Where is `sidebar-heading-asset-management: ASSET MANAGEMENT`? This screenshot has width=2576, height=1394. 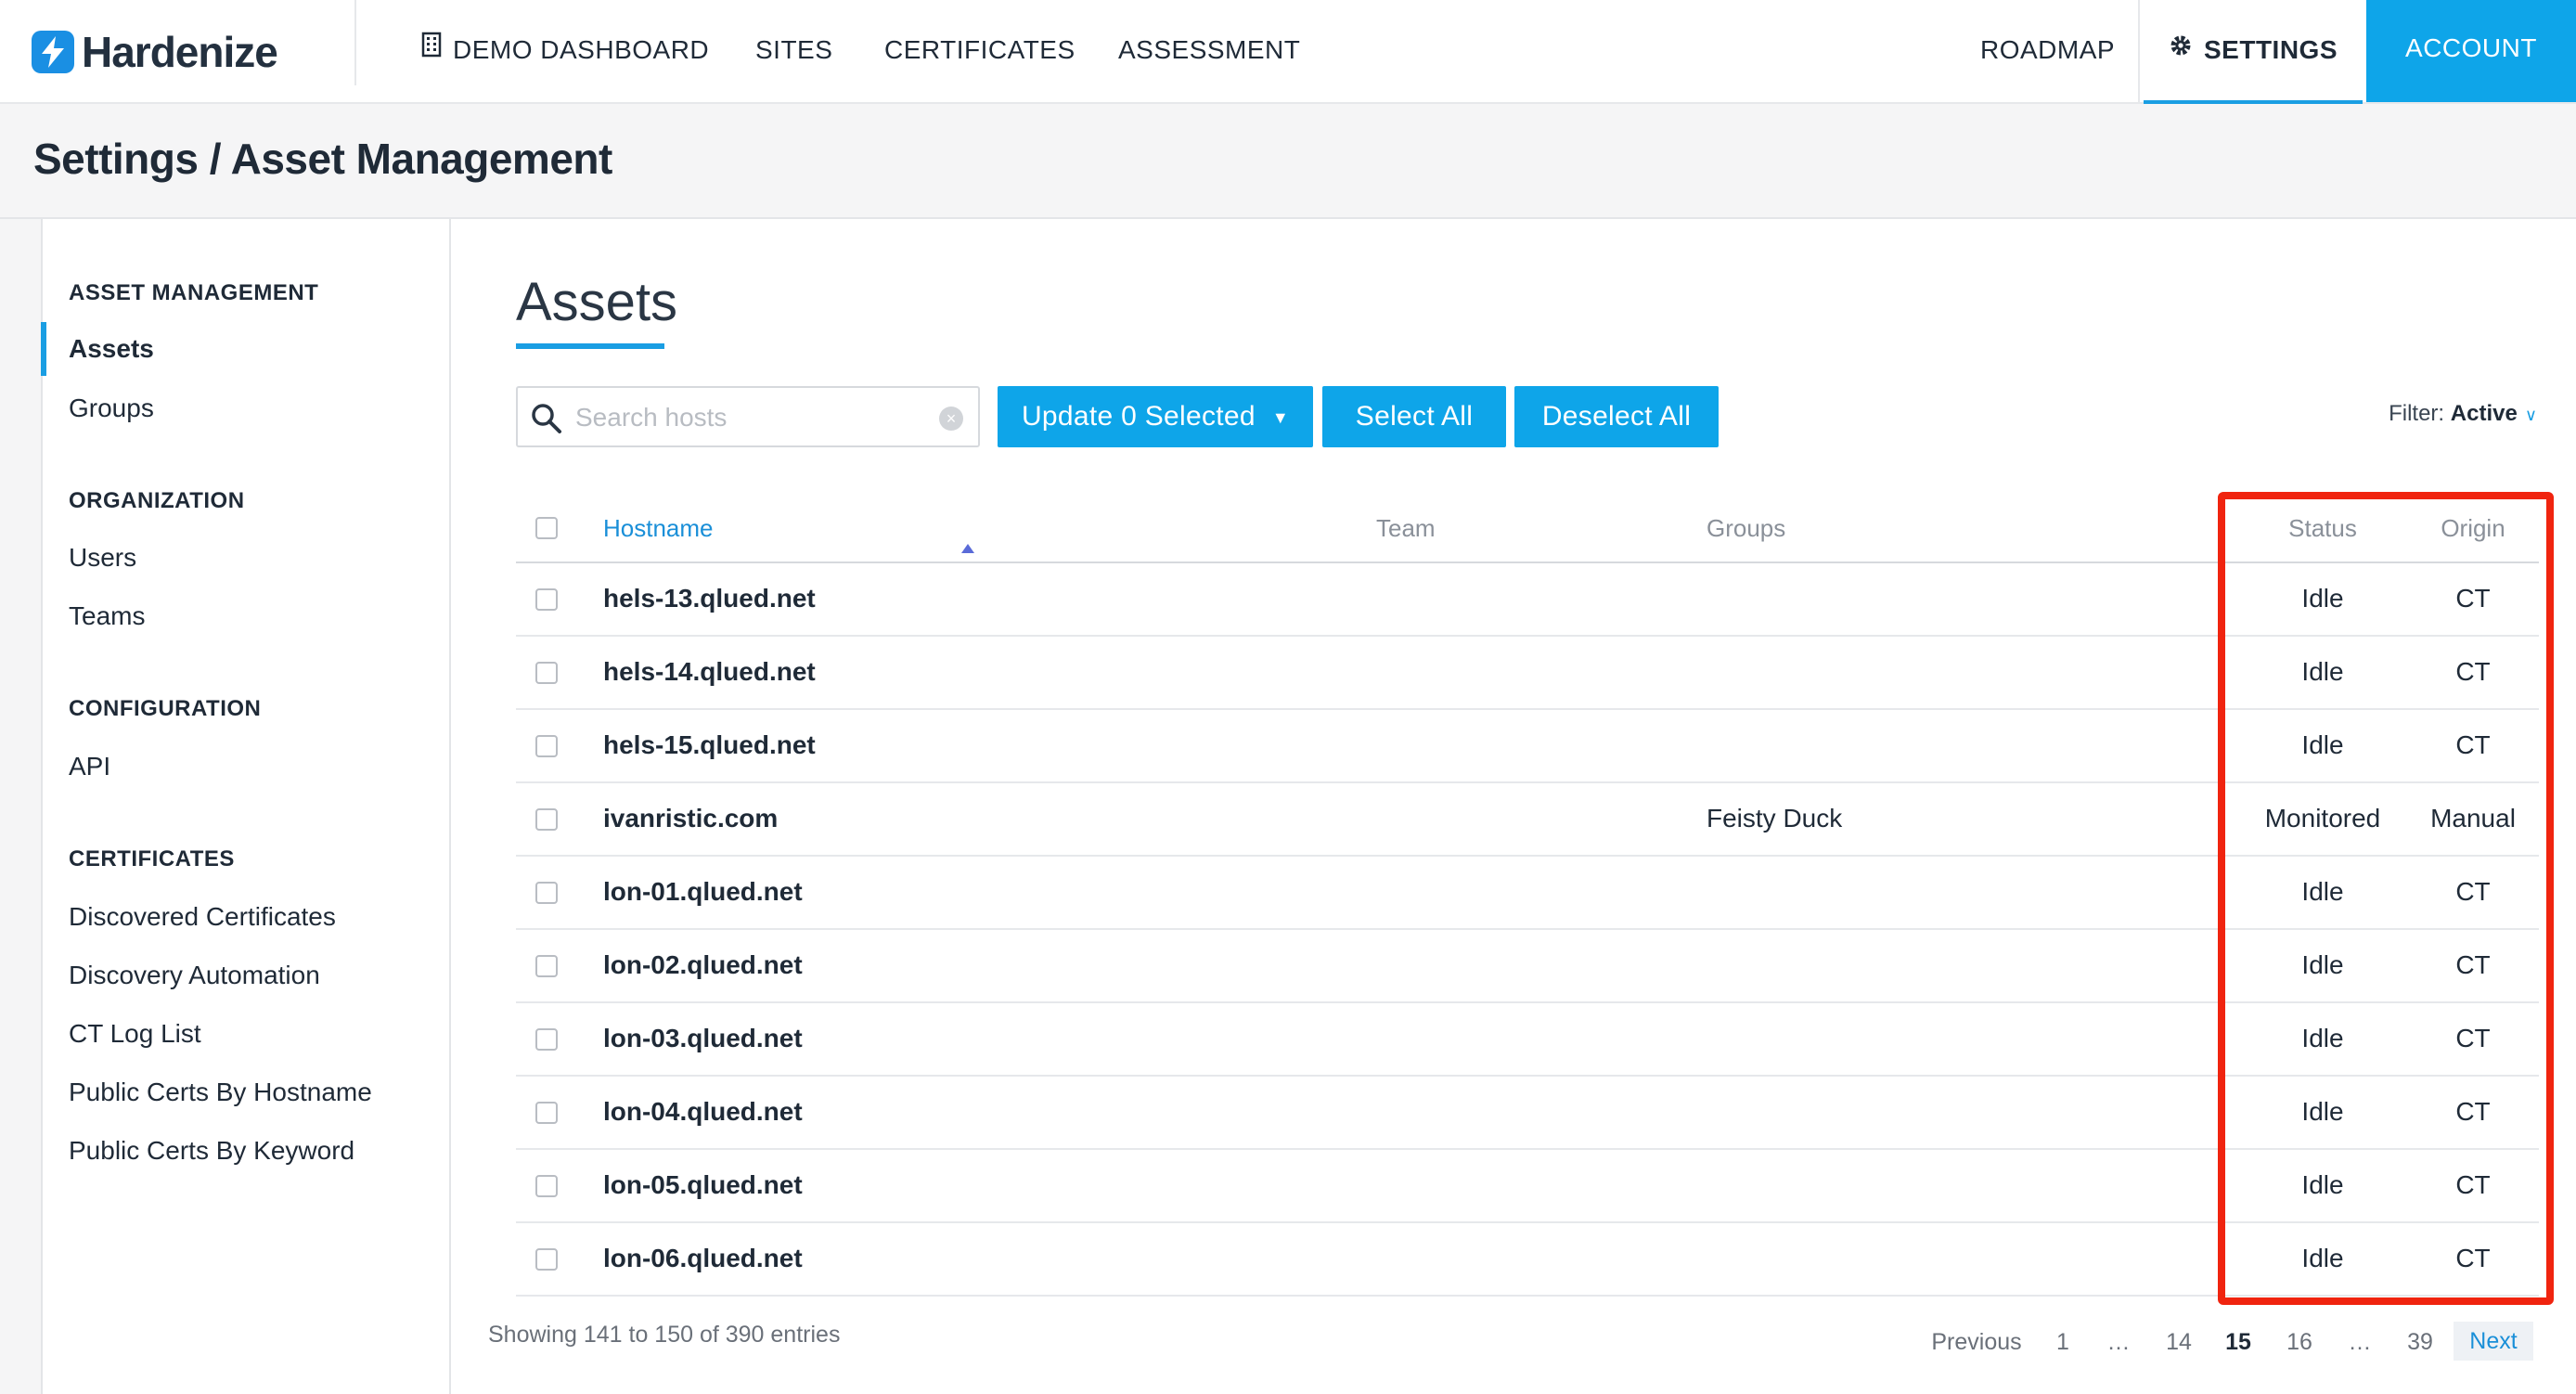
sidebar-heading-asset-management: ASSET MANAGEMENT is located at coordinates (194, 292).